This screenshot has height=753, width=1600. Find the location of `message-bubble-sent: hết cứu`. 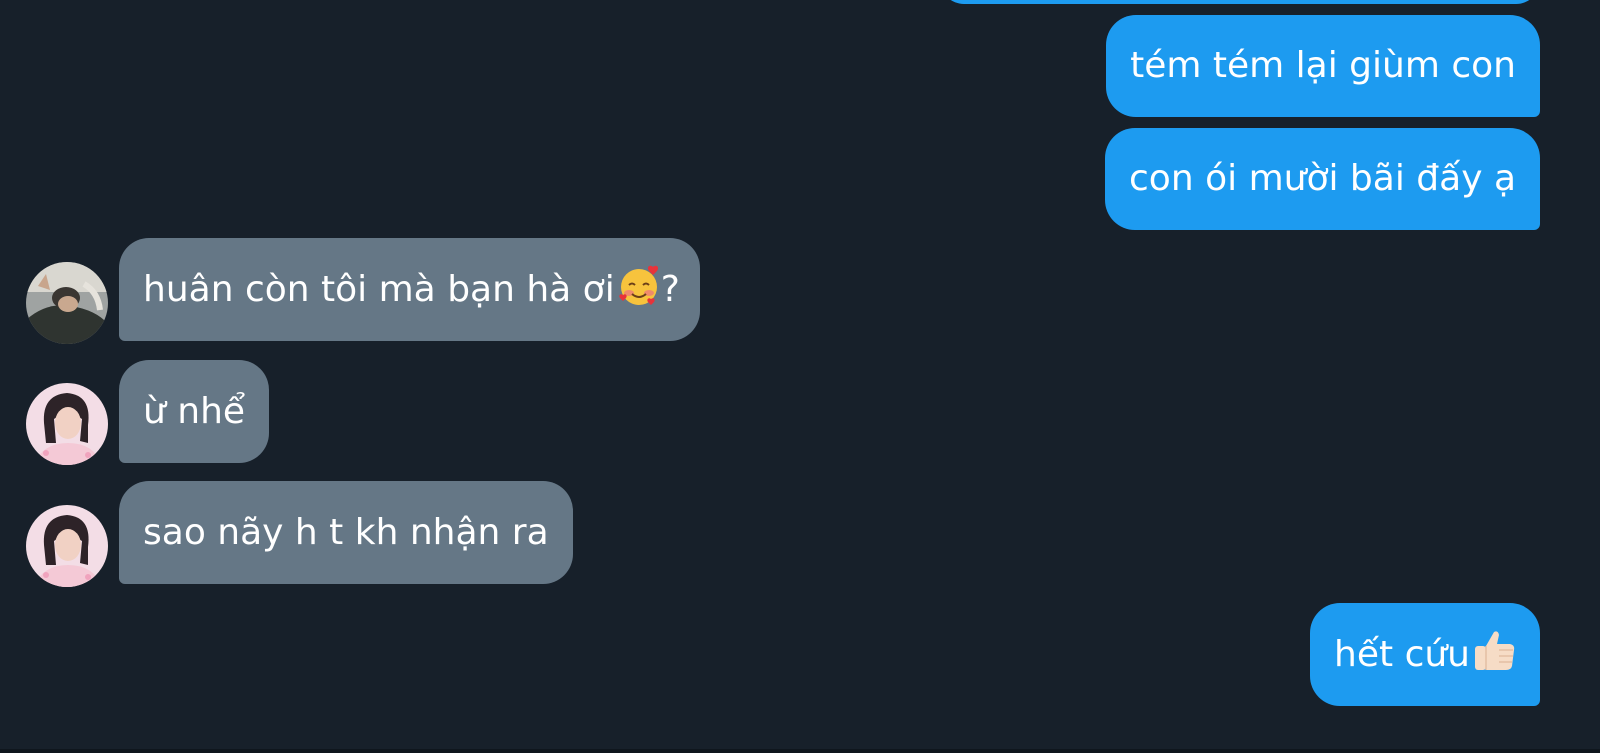

message-bubble-sent: hết cứu is located at coordinates (1425, 654).